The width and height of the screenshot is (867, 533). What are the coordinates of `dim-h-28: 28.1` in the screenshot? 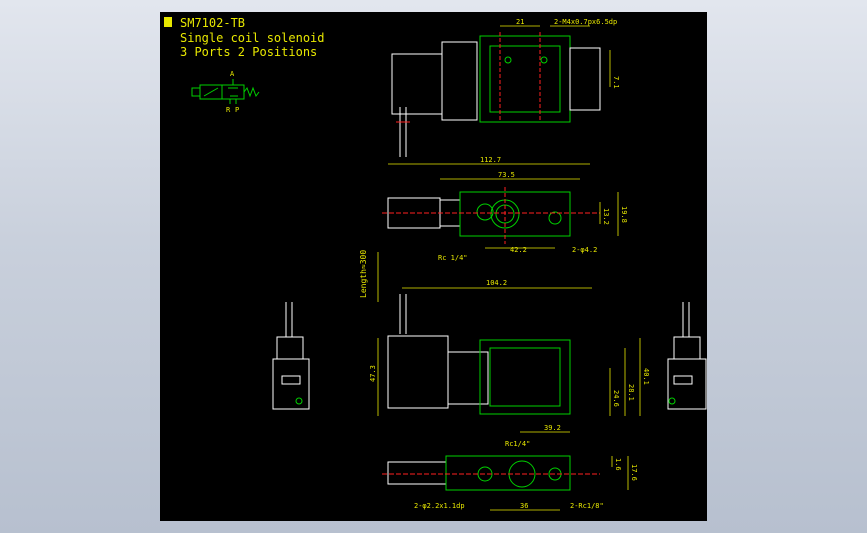 It's located at (631, 392).